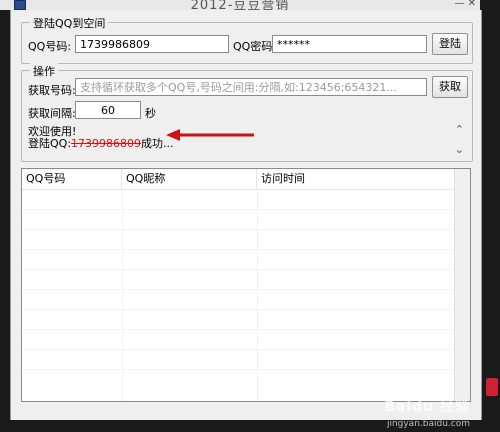  What do you see at coordinates (428, 424) in the screenshot?
I see `baidu-watermark-url: jingyan.baidu.com` at bounding box center [428, 424].